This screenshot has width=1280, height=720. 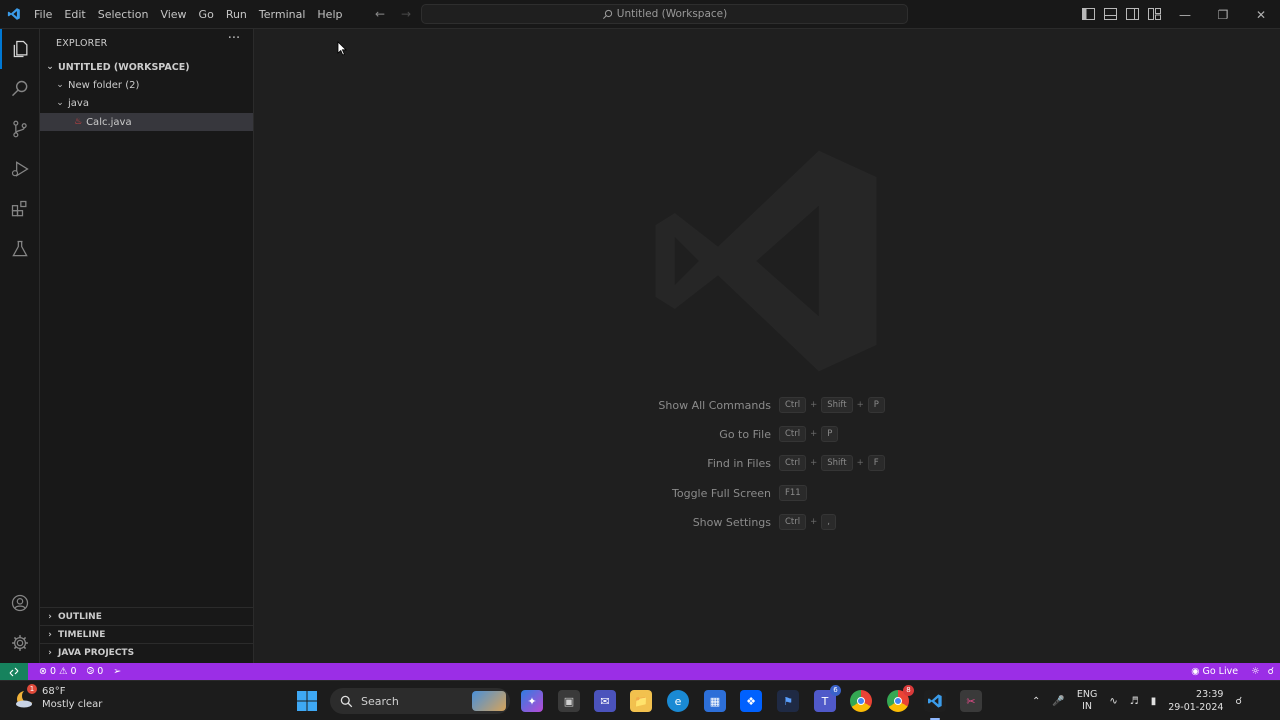 I want to click on back-arrow-icon: ←, so click(x=380, y=14).